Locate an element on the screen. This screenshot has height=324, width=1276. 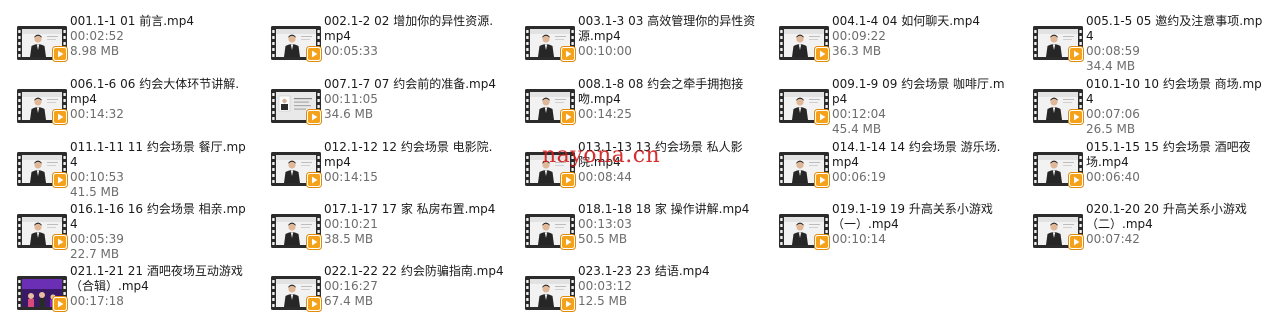
file-duration: 00:08:59 is located at coordinates (1113, 51).